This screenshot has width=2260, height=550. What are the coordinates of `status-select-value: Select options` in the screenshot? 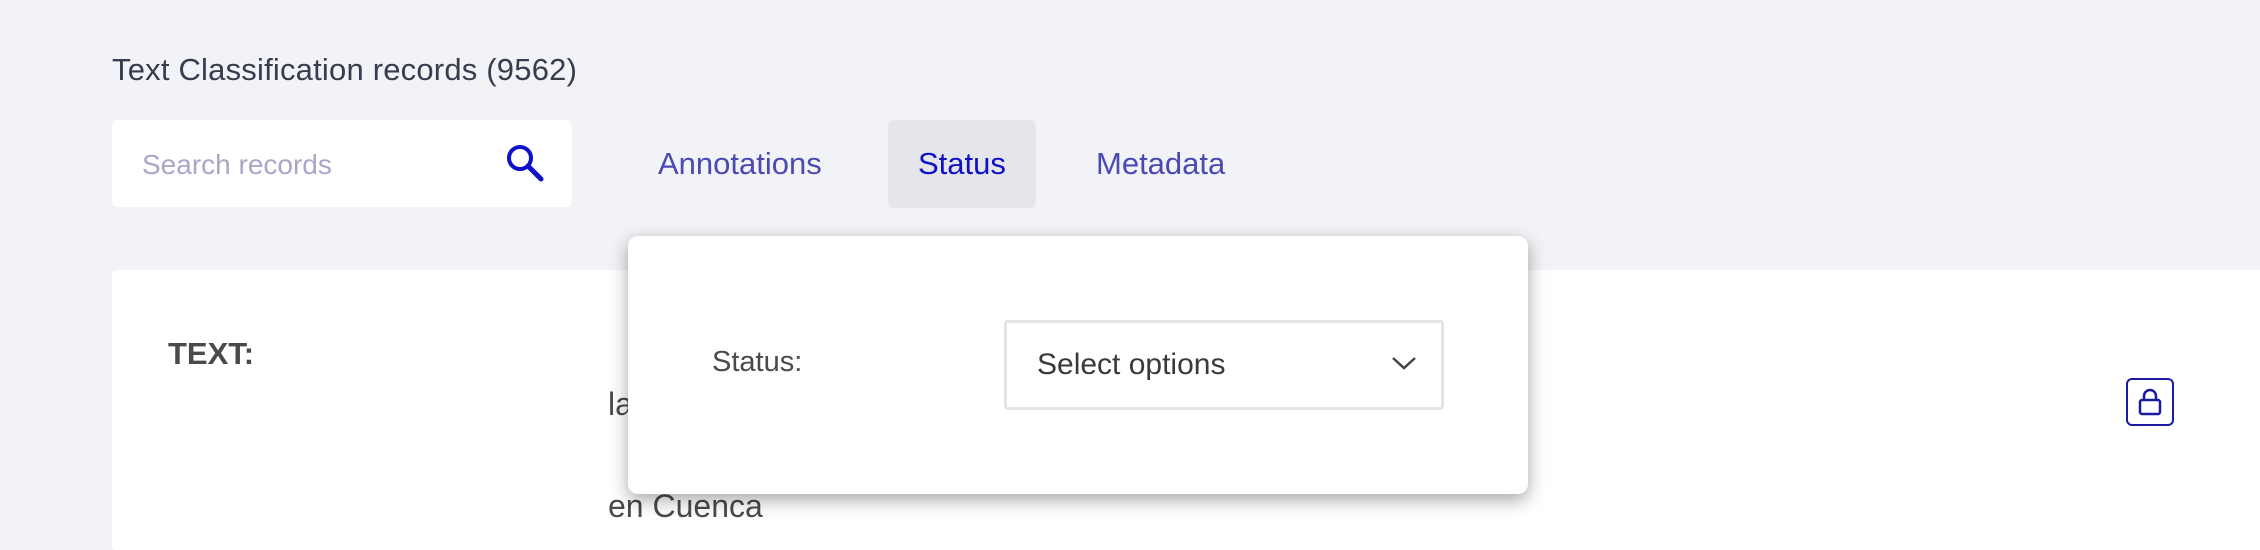 It's located at (1131, 364).